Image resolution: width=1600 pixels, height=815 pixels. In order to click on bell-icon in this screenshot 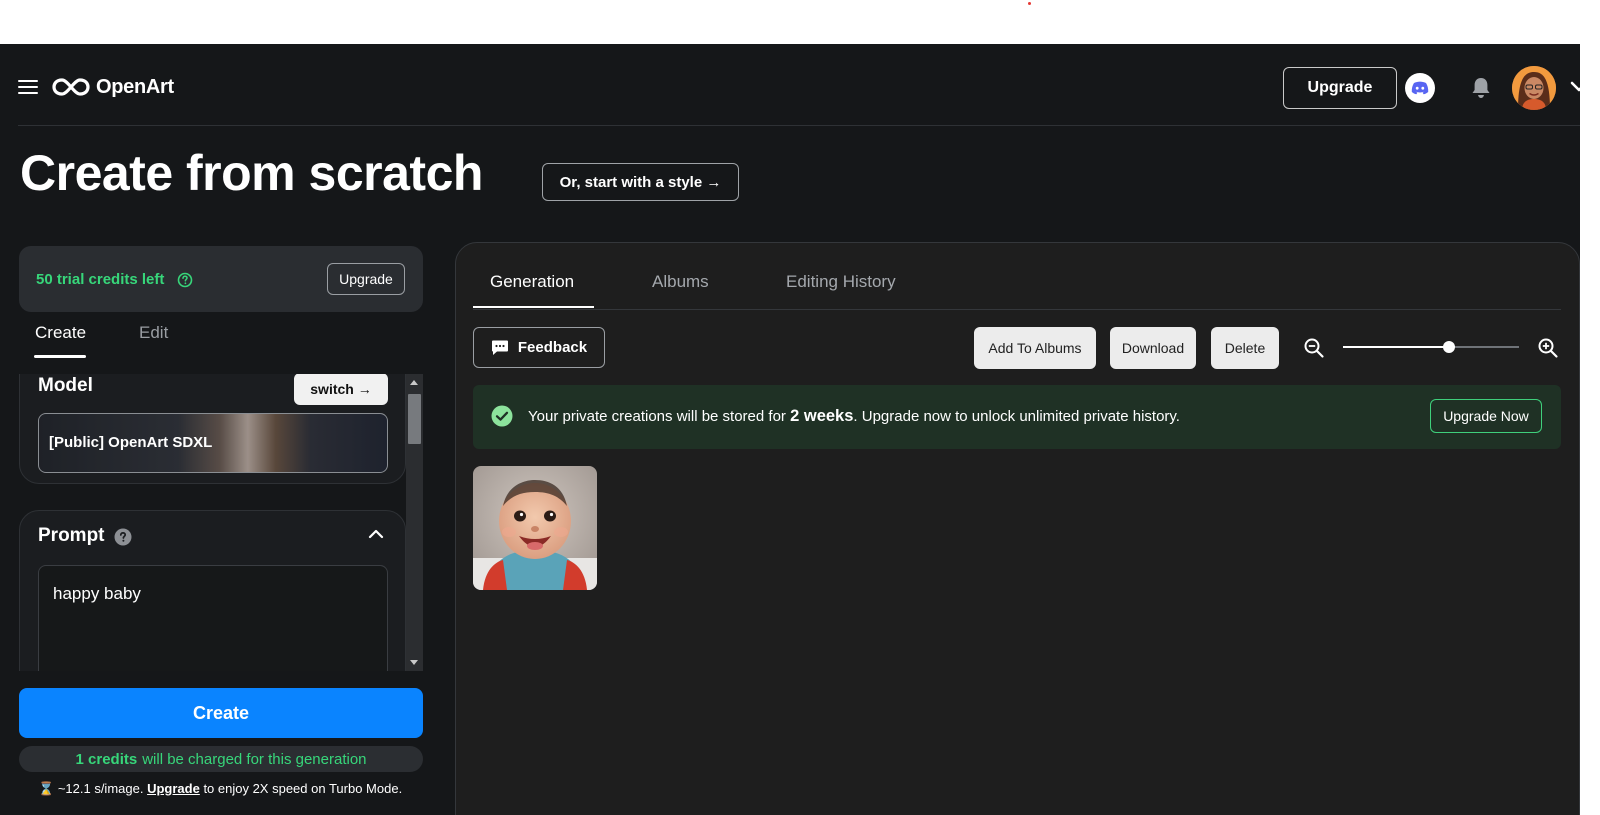, I will do `click(1481, 88)`.